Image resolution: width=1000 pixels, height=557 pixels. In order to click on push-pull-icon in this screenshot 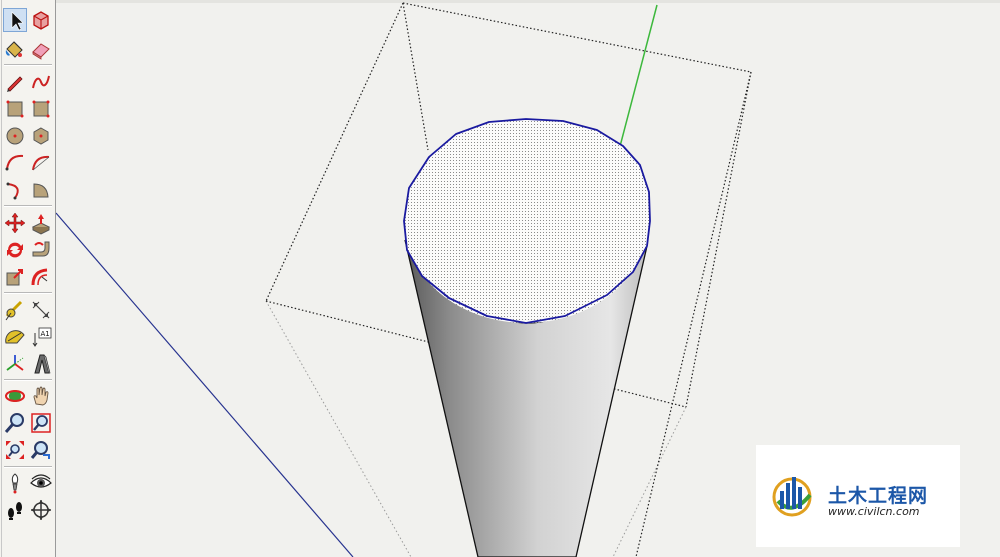, I will do `click(41, 223)`.